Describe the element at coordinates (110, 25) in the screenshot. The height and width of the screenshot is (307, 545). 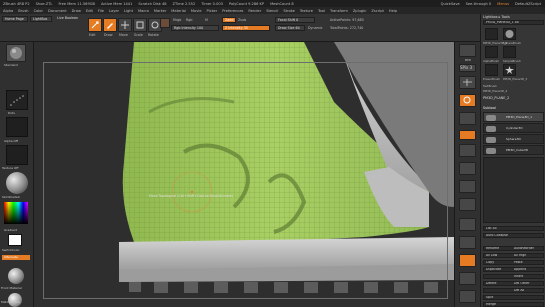
I see `draw-button` at that location.